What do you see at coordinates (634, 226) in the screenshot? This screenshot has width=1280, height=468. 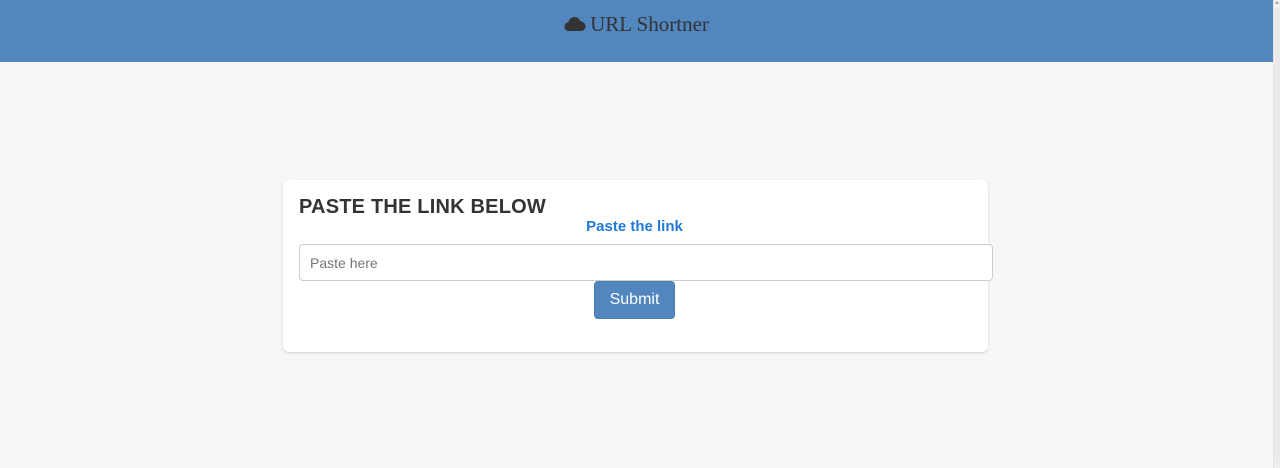 I see `link-field-label: Paste the link` at bounding box center [634, 226].